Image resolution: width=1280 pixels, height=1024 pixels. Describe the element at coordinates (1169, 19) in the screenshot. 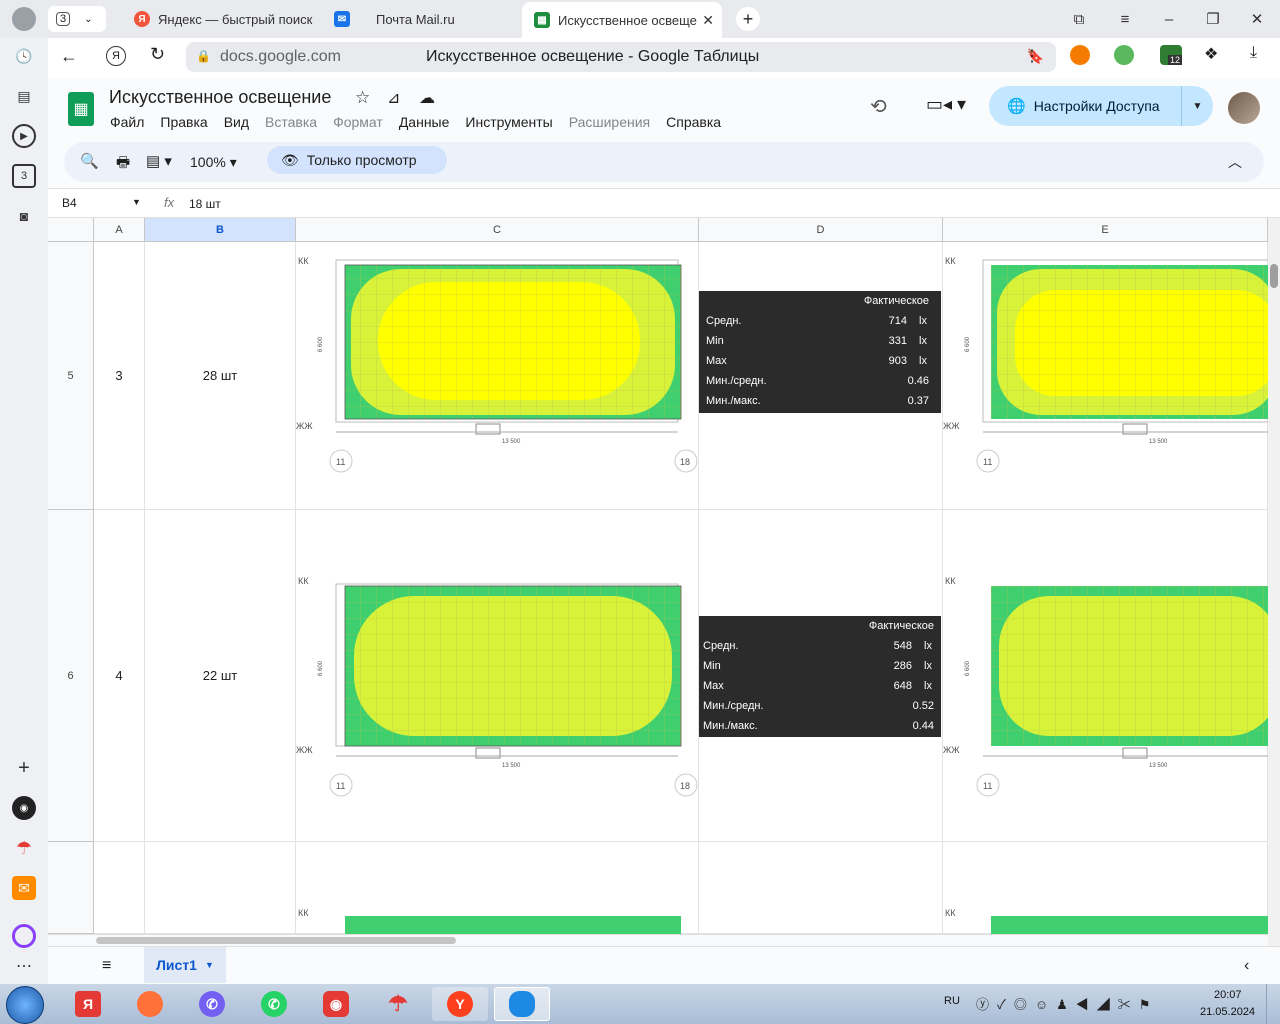

I see `minimize-icon: –` at that location.